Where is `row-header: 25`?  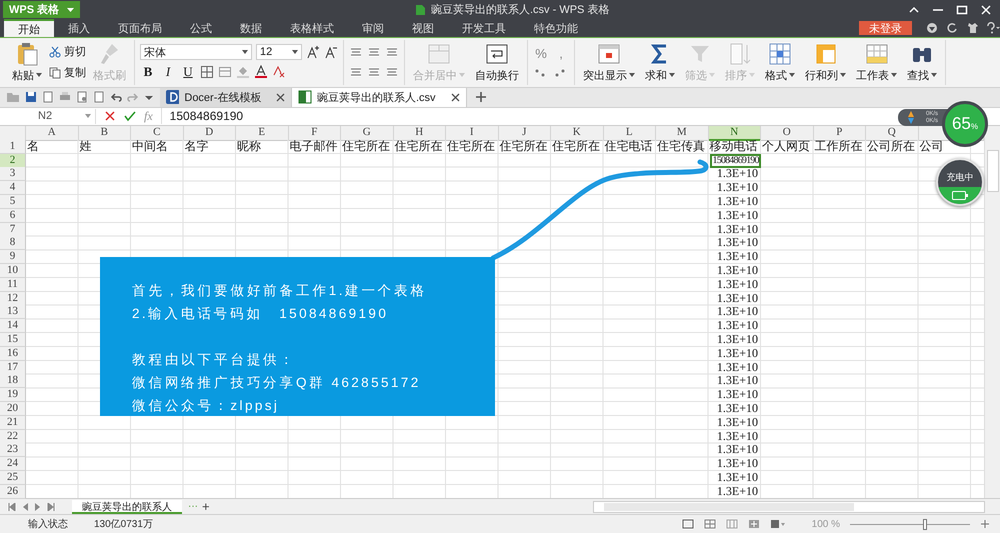 row-header: 25 is located at coordinates (13, 477).